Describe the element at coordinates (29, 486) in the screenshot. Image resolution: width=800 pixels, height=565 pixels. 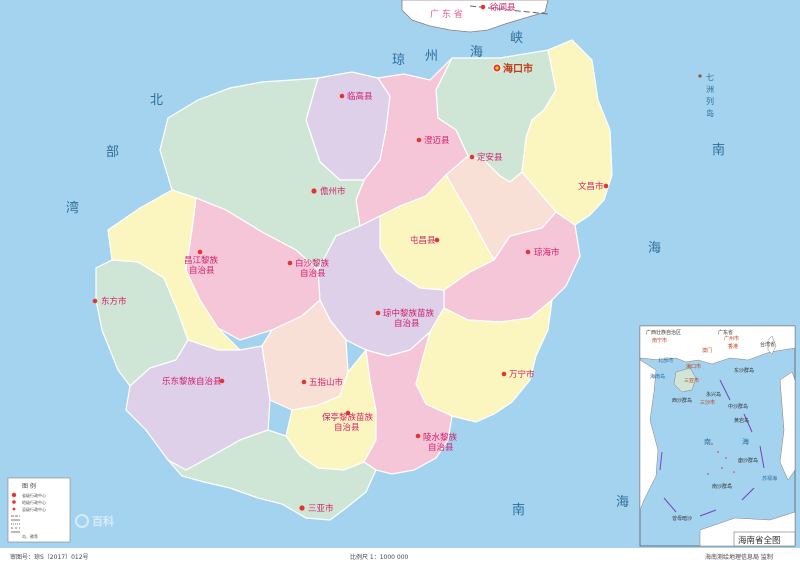
I see `legend-title: 图 例` at that location.